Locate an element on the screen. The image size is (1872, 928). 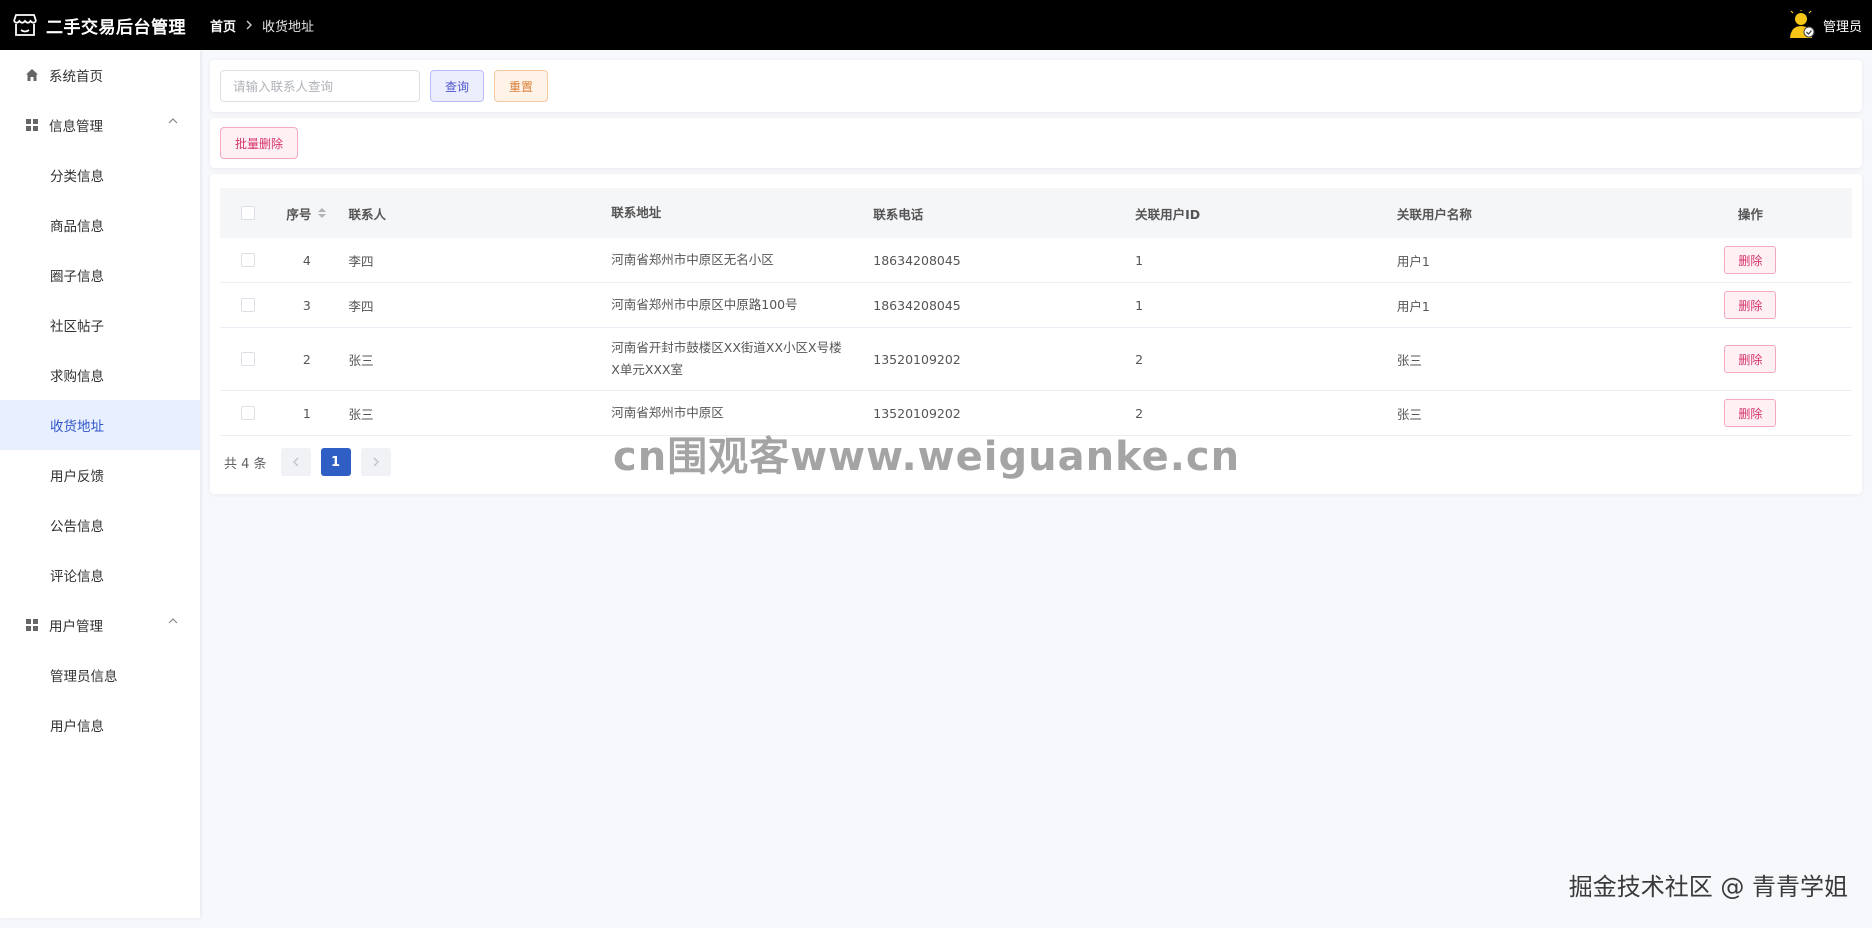
avatar is located at coordinates (1802, 25).